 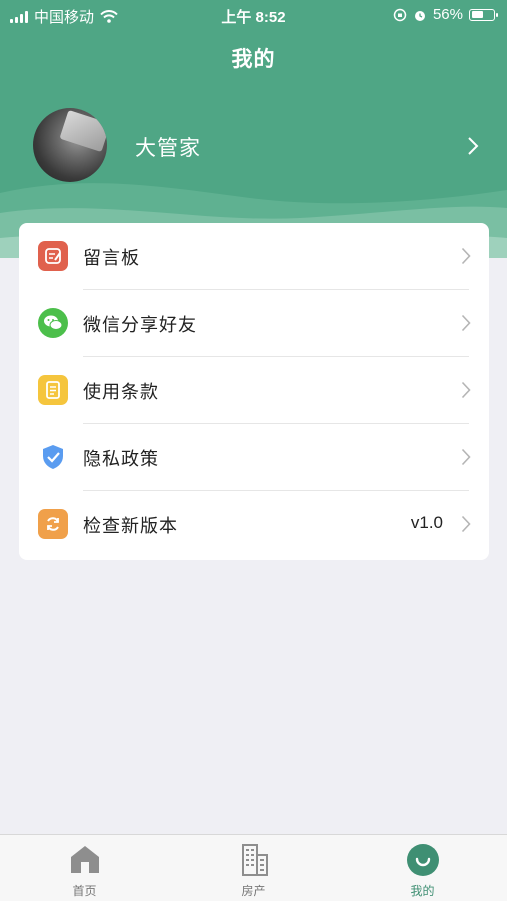 I want to click on username: 大管家, so click(x=168, y=148).